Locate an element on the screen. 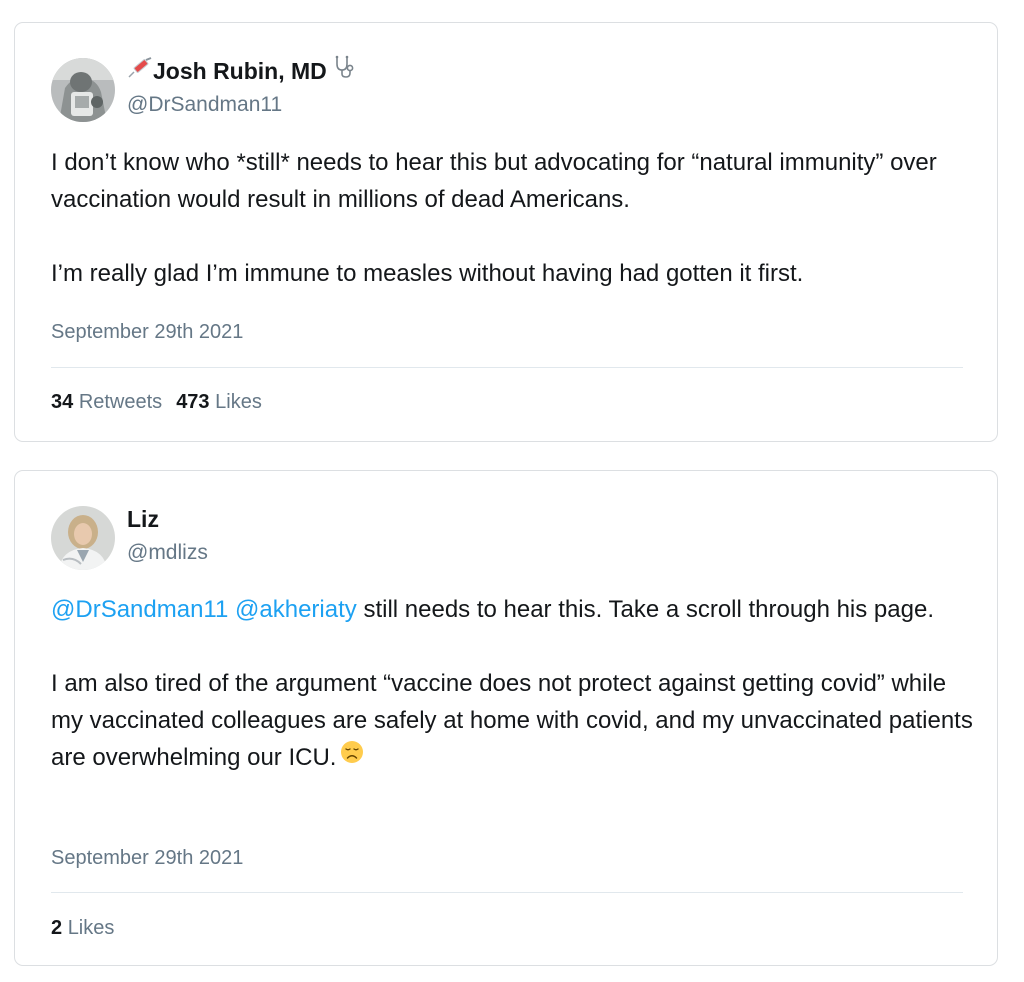 The height and width of the screenshot is (982, 1024). tweet-stats: 2 Likes is located at coordinates (89, 928).